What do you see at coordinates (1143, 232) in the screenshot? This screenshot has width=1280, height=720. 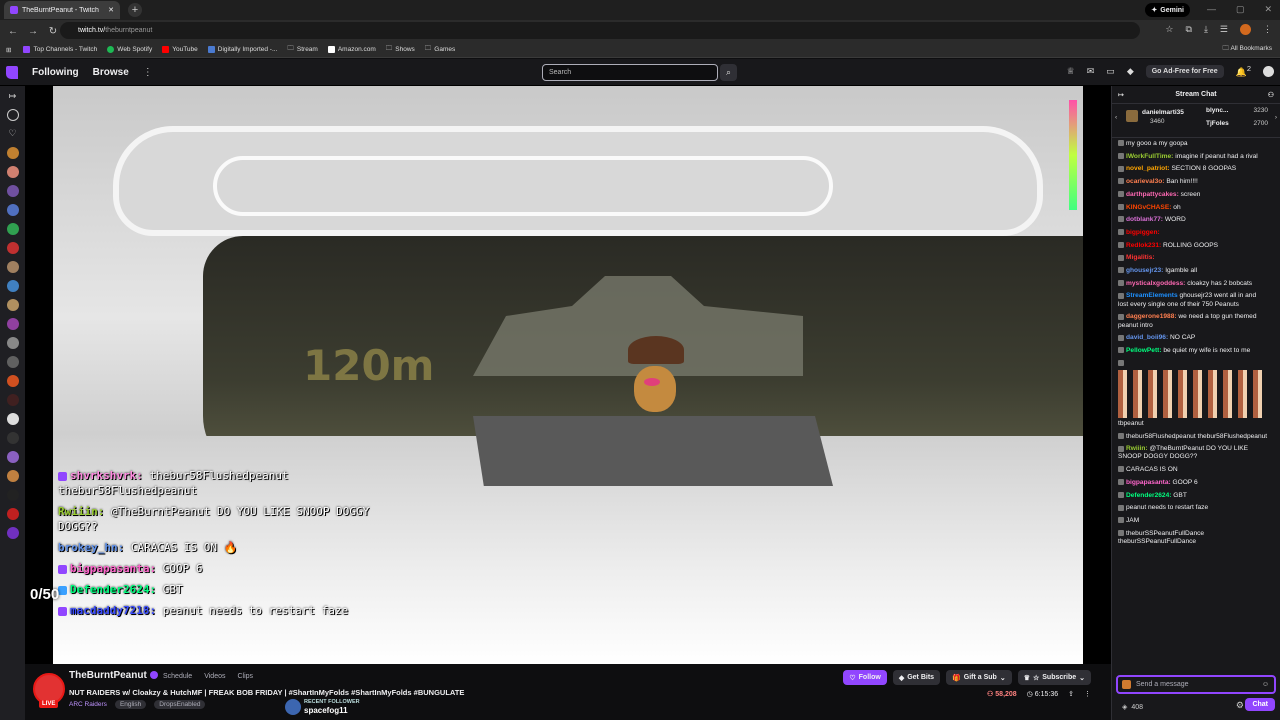 I see `chat-username: bigpiggen:` at bounding box center [1143, 232].